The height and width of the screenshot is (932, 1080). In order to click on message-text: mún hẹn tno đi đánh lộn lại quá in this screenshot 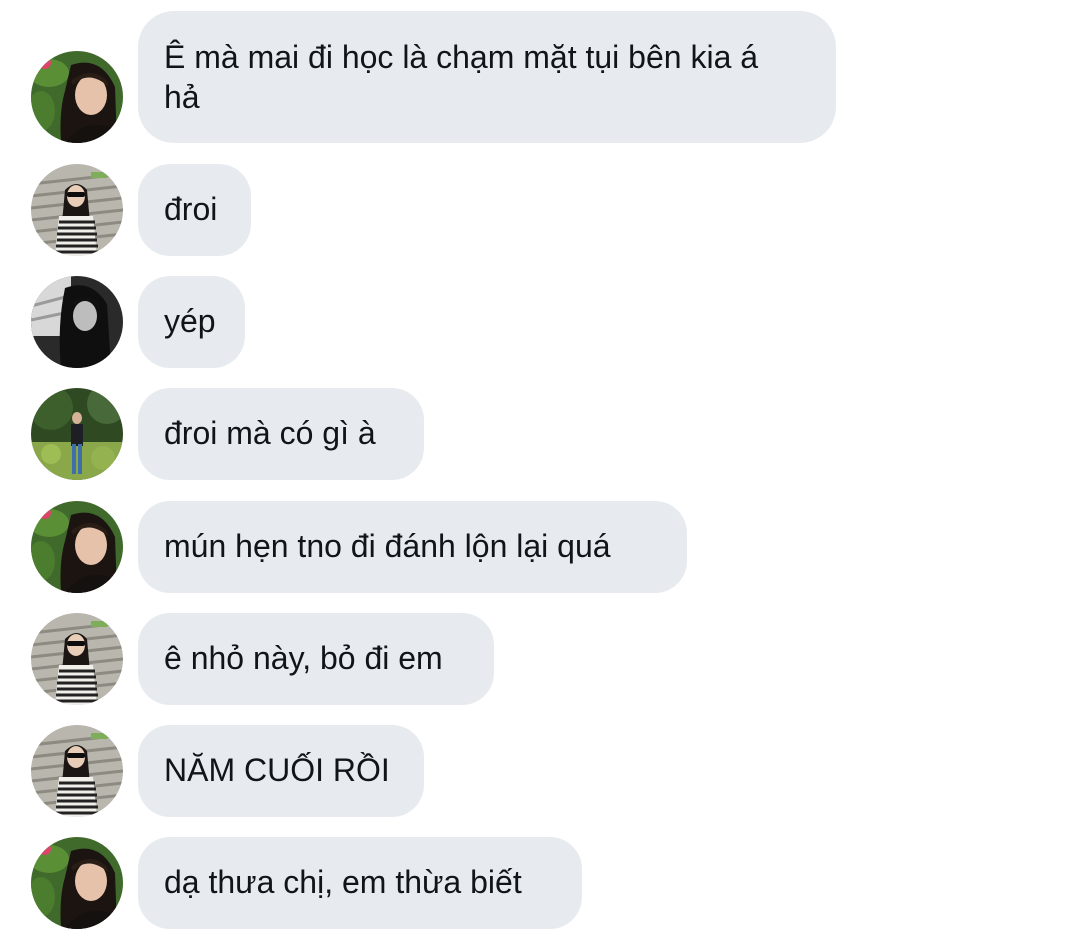, I will do `click(387, 546)`.